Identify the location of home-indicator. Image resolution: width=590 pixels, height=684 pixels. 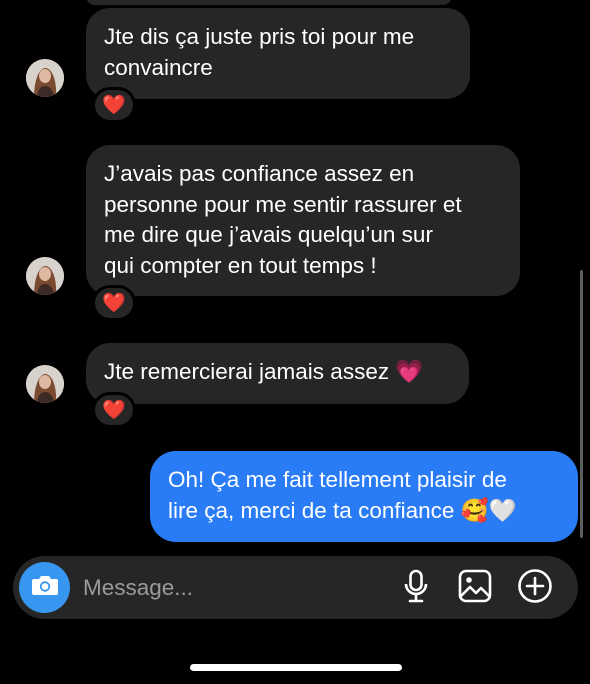
(296, 667).